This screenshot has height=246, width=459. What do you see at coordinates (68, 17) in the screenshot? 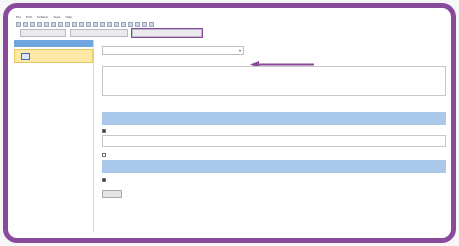
I see `menu-help: Help` at bounding box center [68, 17].